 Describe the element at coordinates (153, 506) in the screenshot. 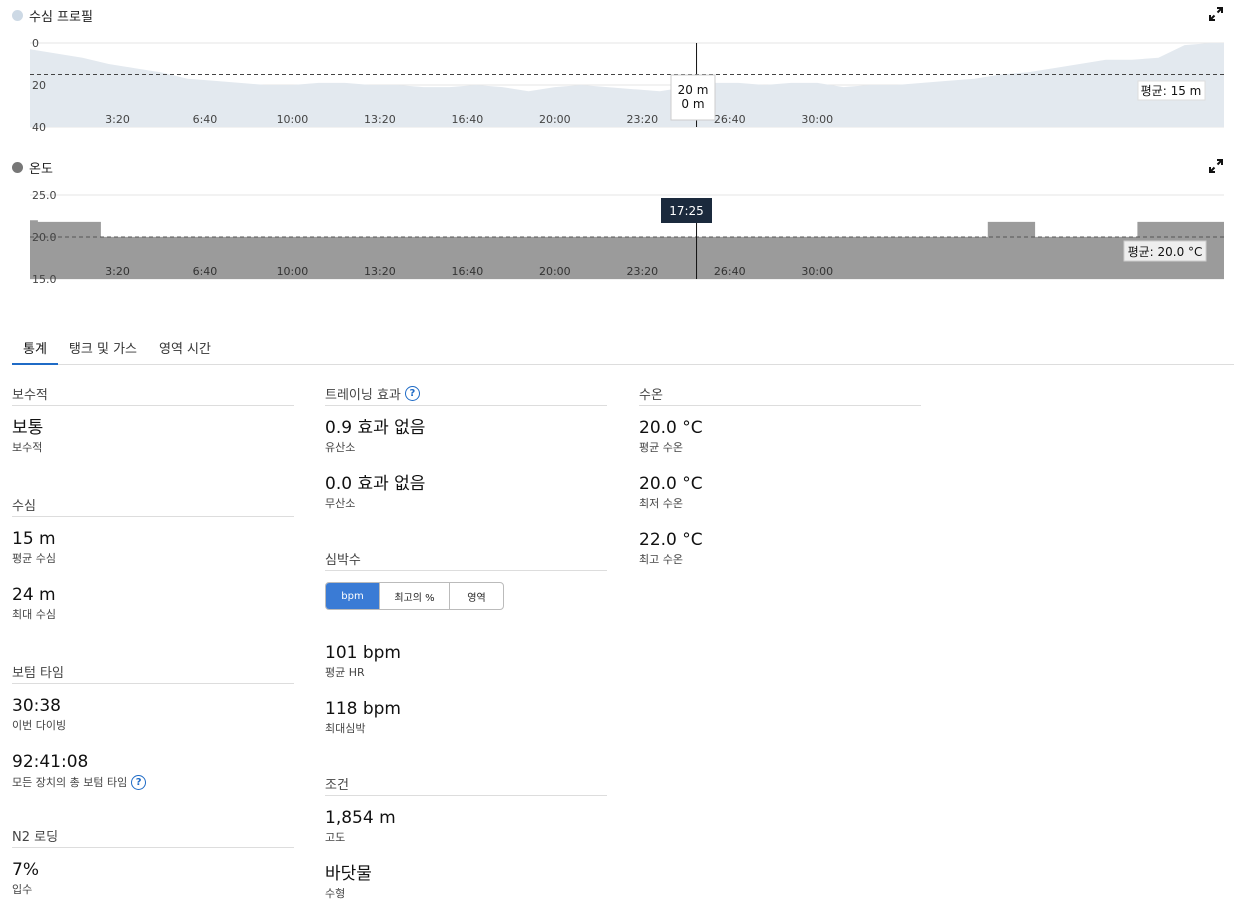

I see `section-header-depth: 수심` at that location.